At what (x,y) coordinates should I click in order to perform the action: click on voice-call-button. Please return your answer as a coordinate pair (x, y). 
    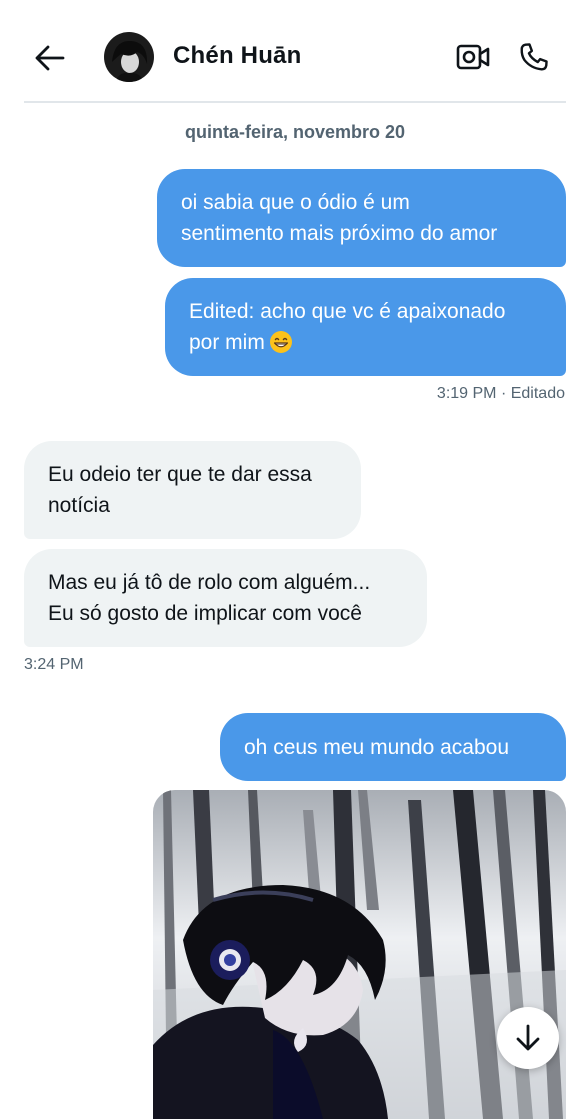
    Looking at the image, I should click on (534, 57).